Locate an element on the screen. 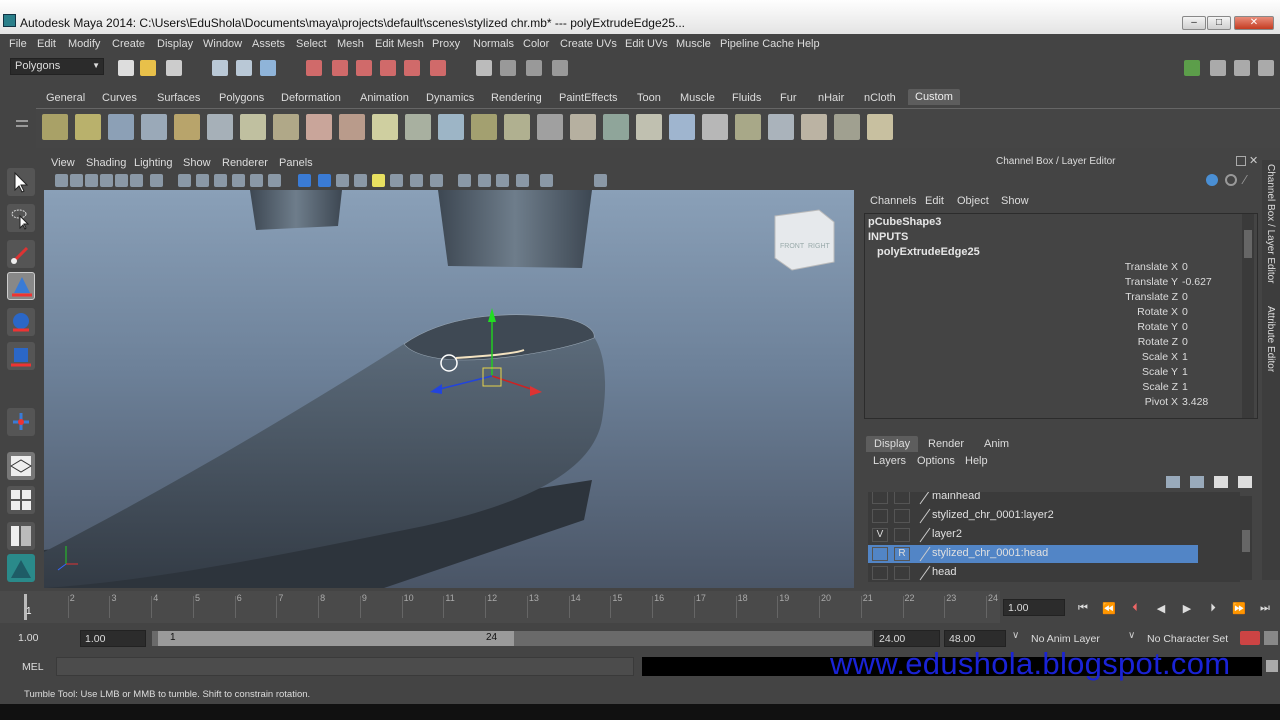  camera-attributes-icon is located at coordinates (76, 180).